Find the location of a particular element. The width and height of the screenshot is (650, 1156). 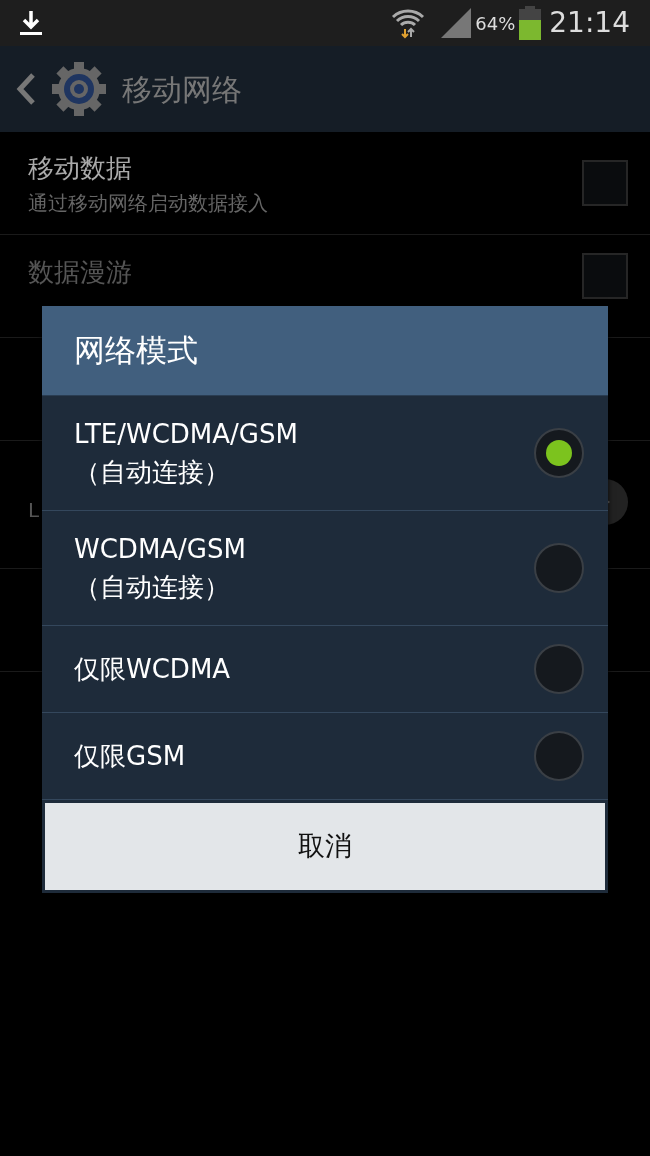

battery-icon is located at coordinates (530, 23).